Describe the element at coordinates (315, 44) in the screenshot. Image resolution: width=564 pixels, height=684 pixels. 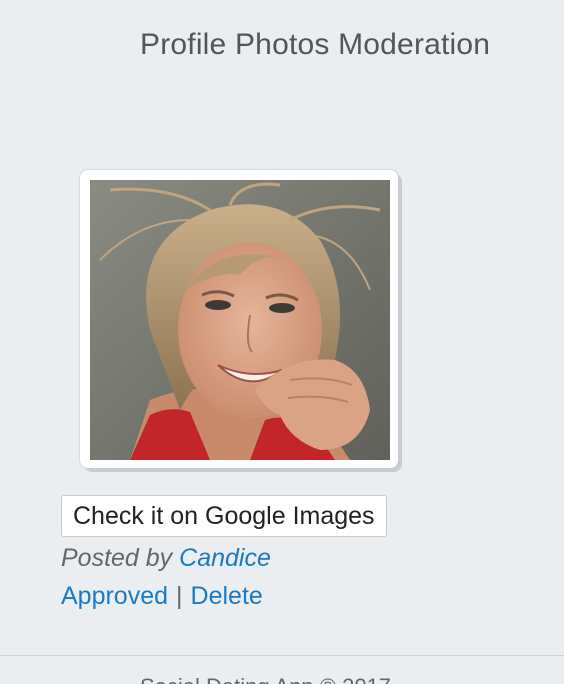
I see `page-title: Profile Photos Moderation` at that location.